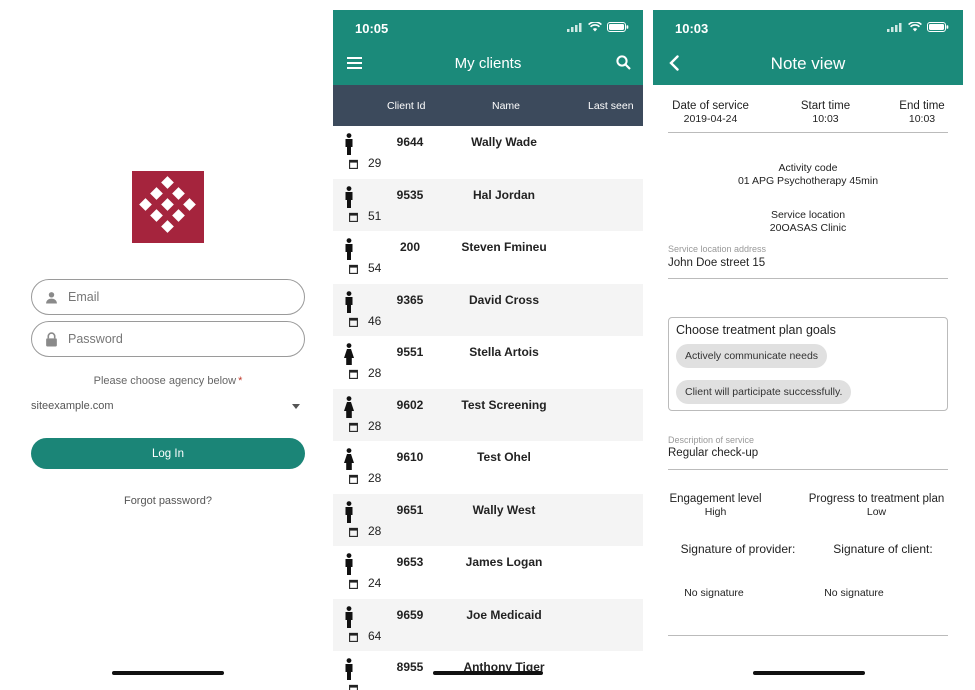  What do you see at coordinates (808, 28) in the screenshot?
I see `status-bar: 10:03` at bounding box center [808, 28].